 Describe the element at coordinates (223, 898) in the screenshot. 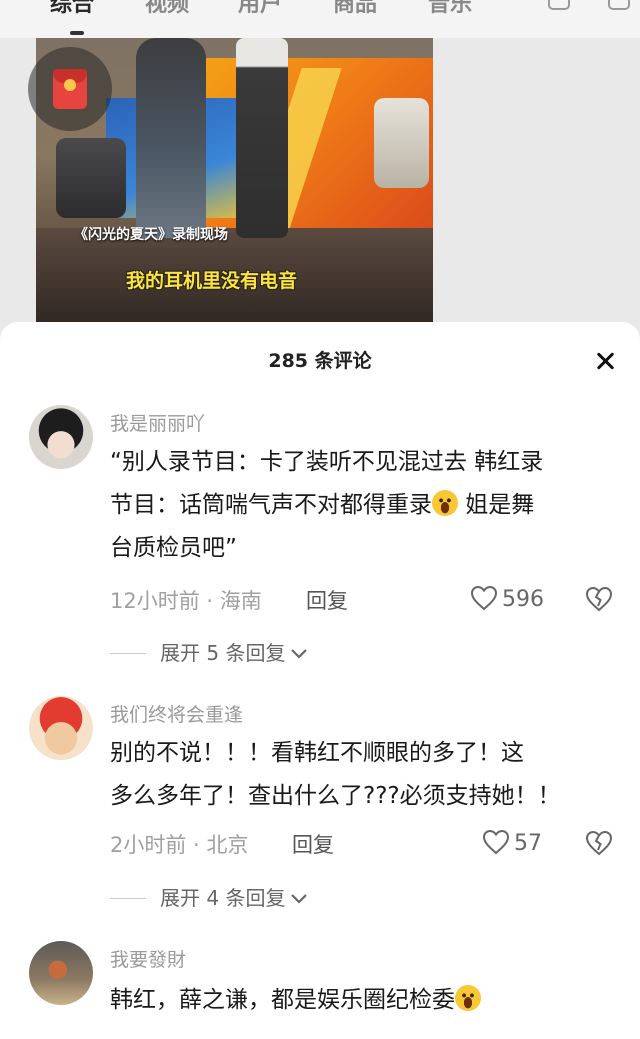

I see `expand-label: 展开 4 条回复` at that location.